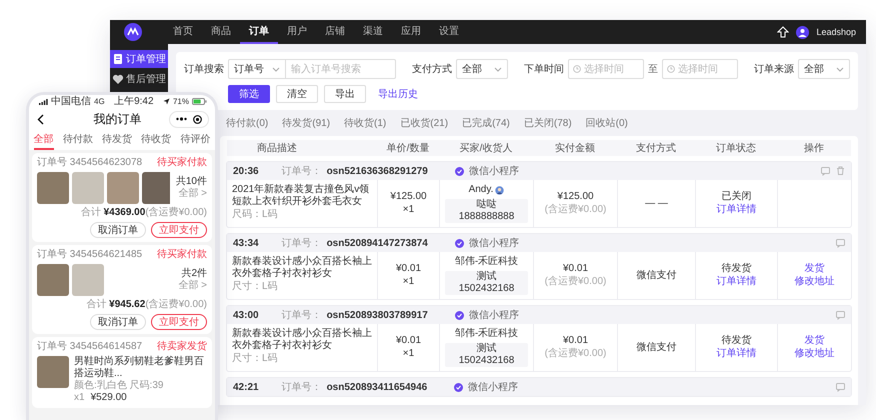  Describe the element at coordinates (183, 32) in the screenshot. I see `nav-tab: 首页` at that location.